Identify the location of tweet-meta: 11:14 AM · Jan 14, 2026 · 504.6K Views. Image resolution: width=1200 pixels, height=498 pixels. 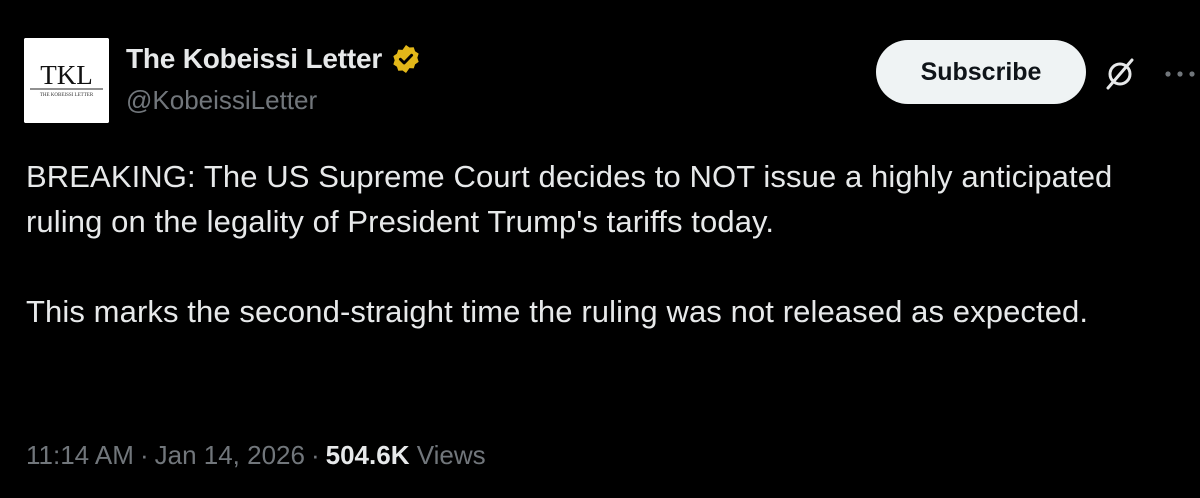
(256, 455).